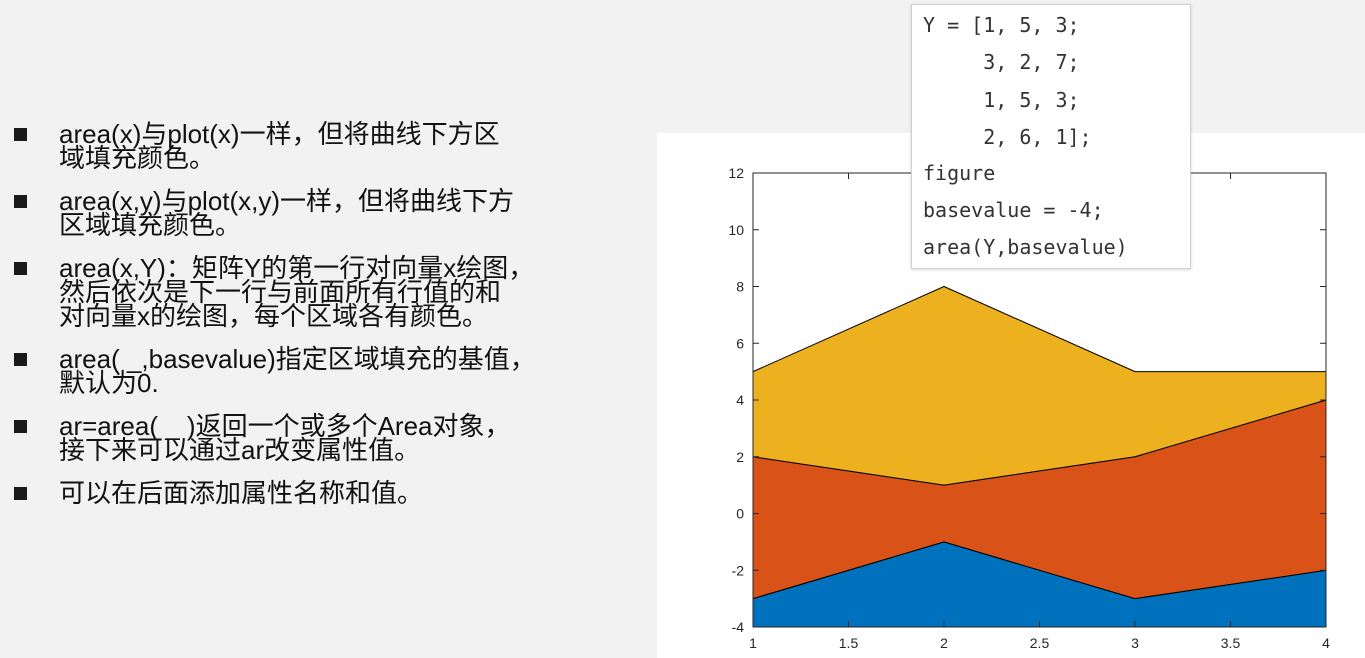 The width and height of the screenshot is (1365, 658). Describe the element at coordinates (738, 627) in the screenshot. I see `y-tick-label: -4` at that location.